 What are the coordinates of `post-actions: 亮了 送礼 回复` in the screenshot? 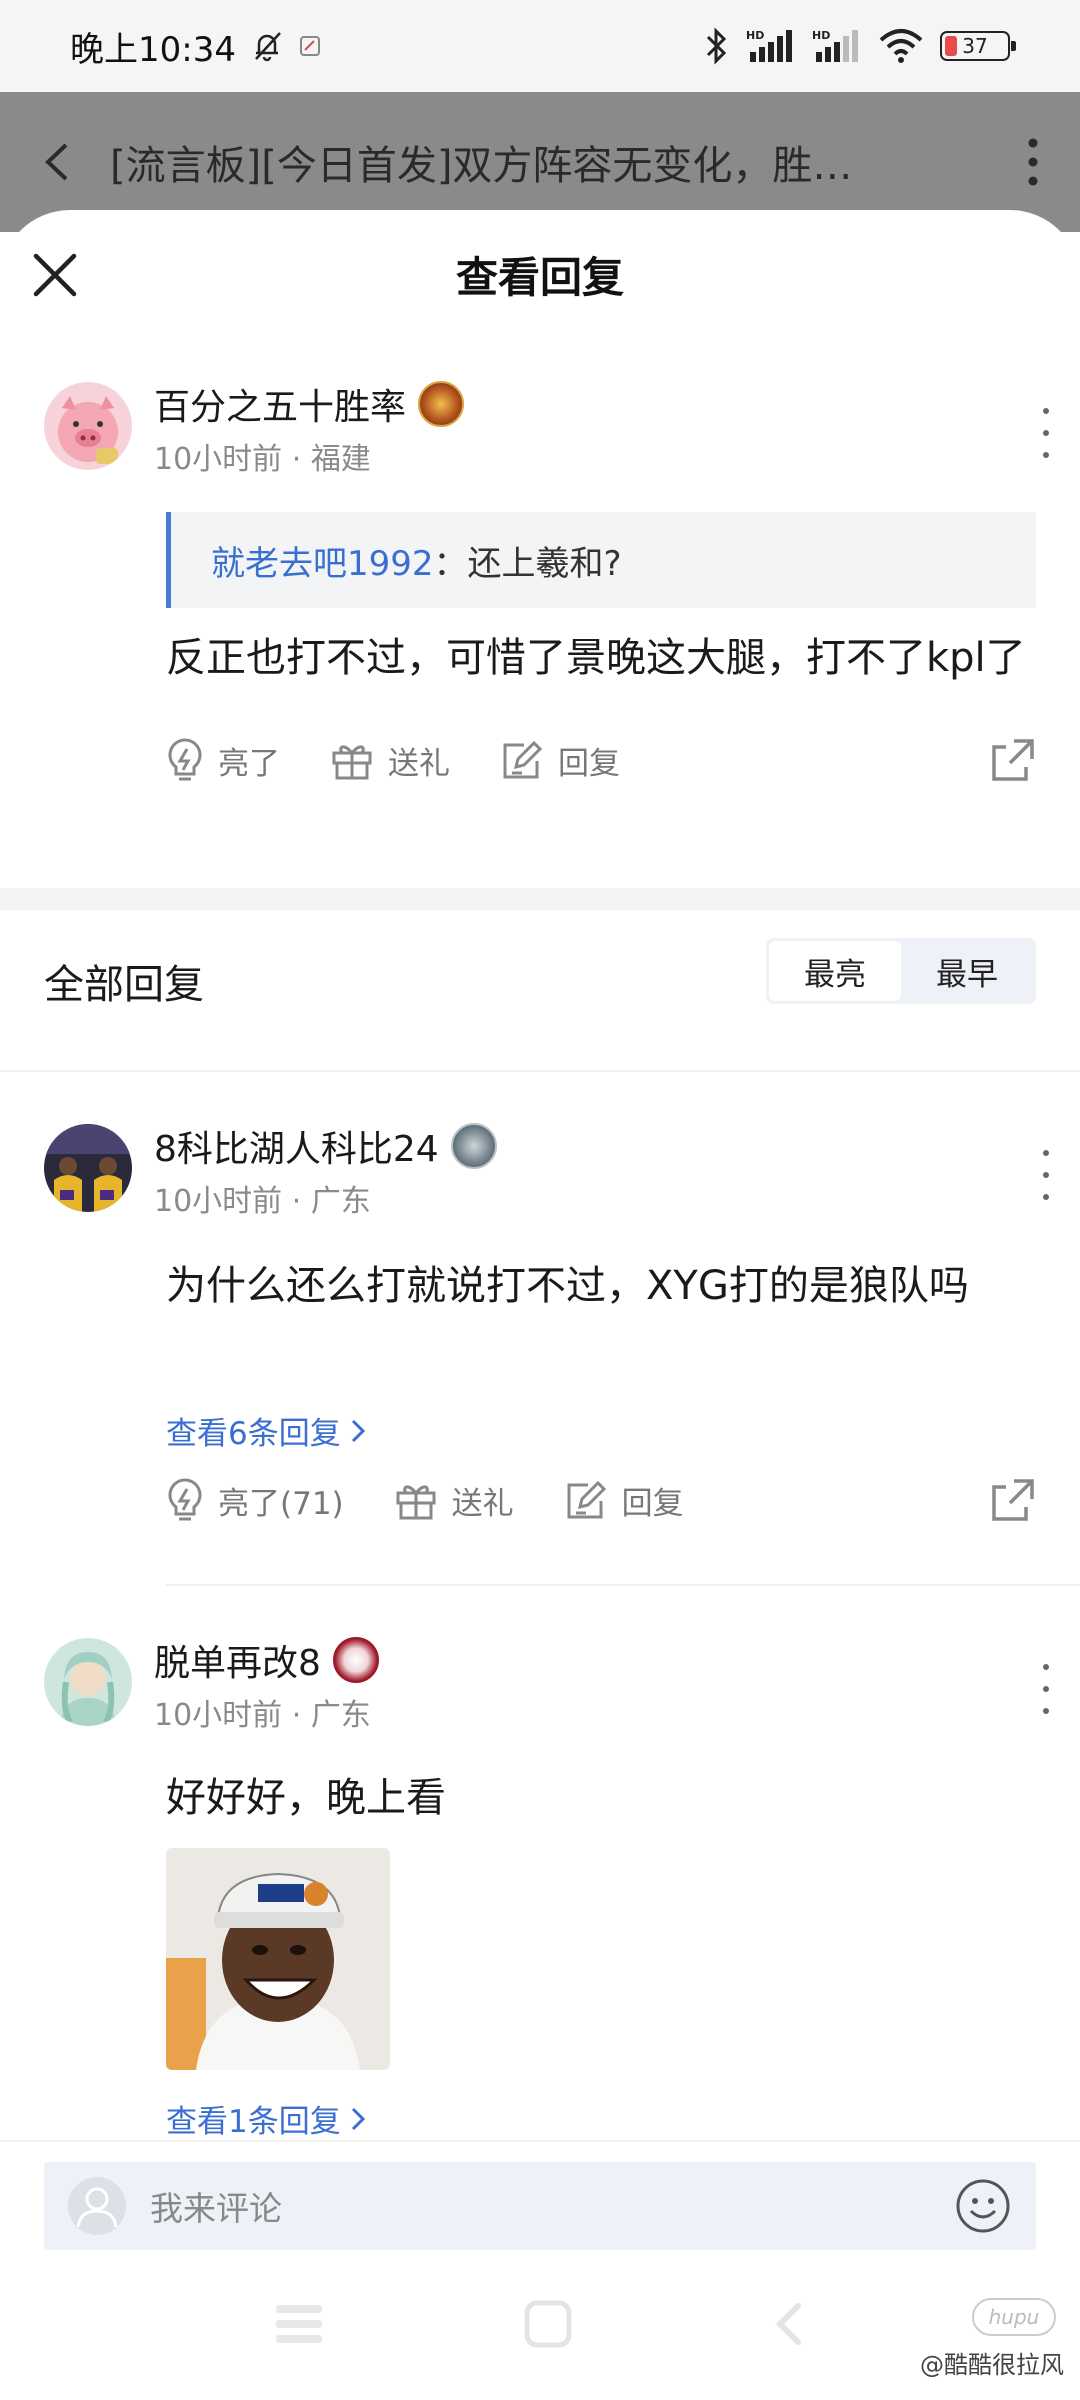 It's located at (601, 760).